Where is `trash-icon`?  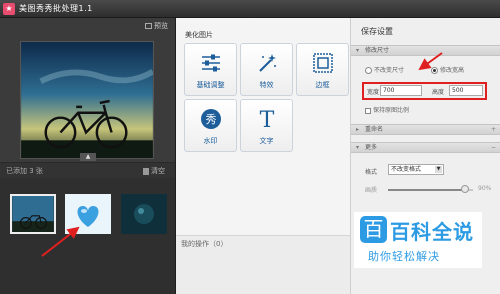 trash-icon is located at coordinates (146, 171).